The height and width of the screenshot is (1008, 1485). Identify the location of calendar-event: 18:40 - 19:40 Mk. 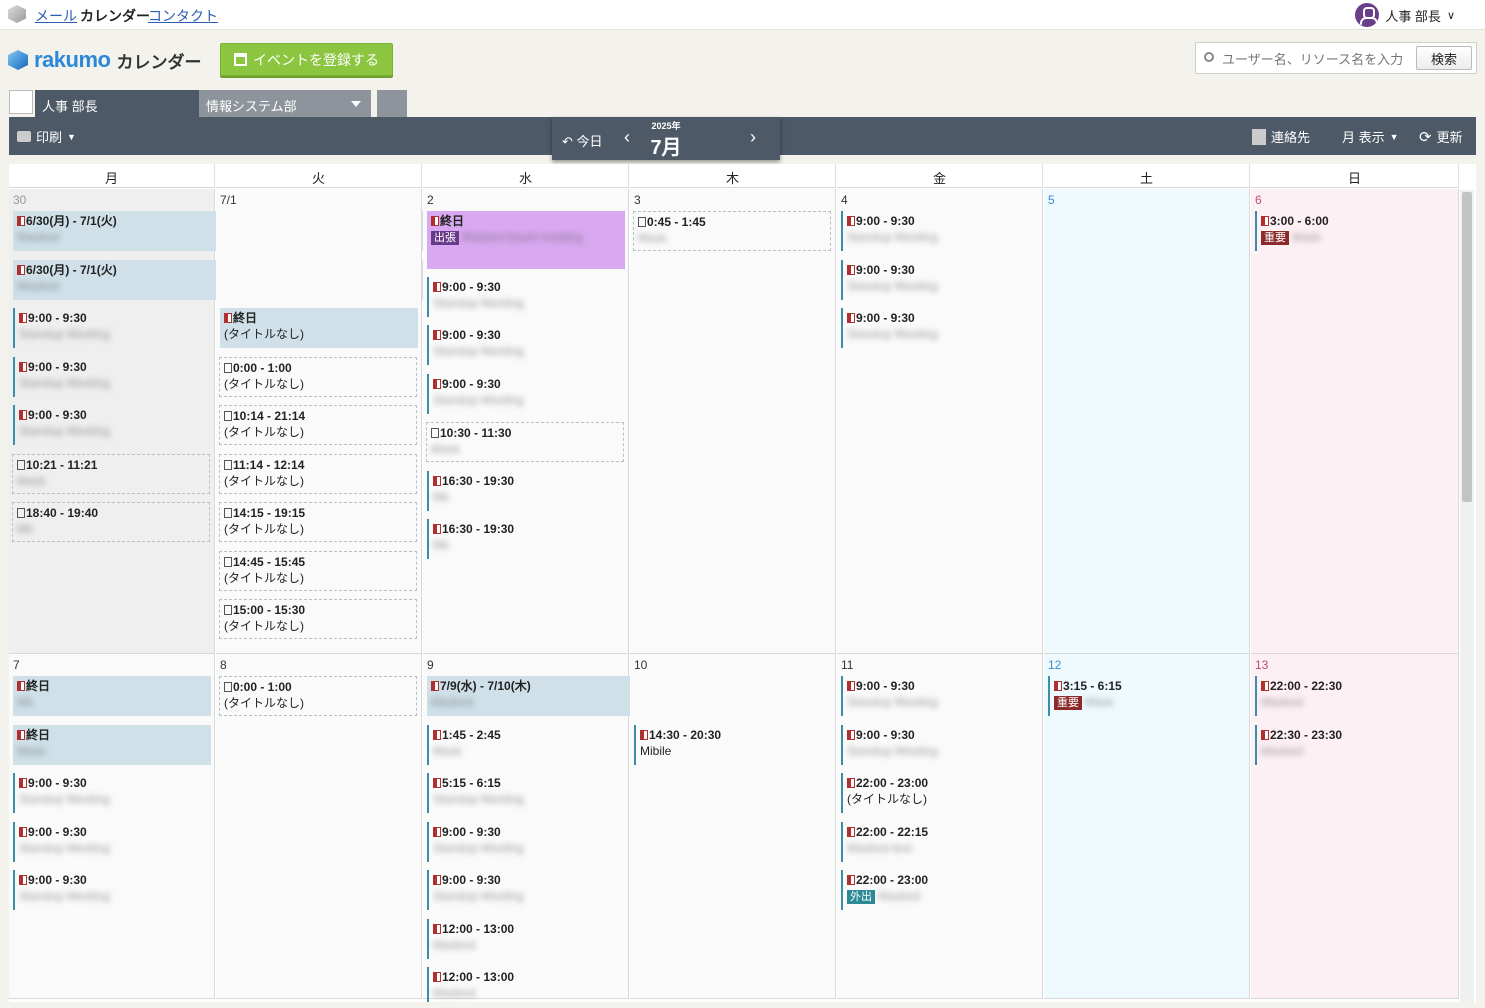
(111, 522).